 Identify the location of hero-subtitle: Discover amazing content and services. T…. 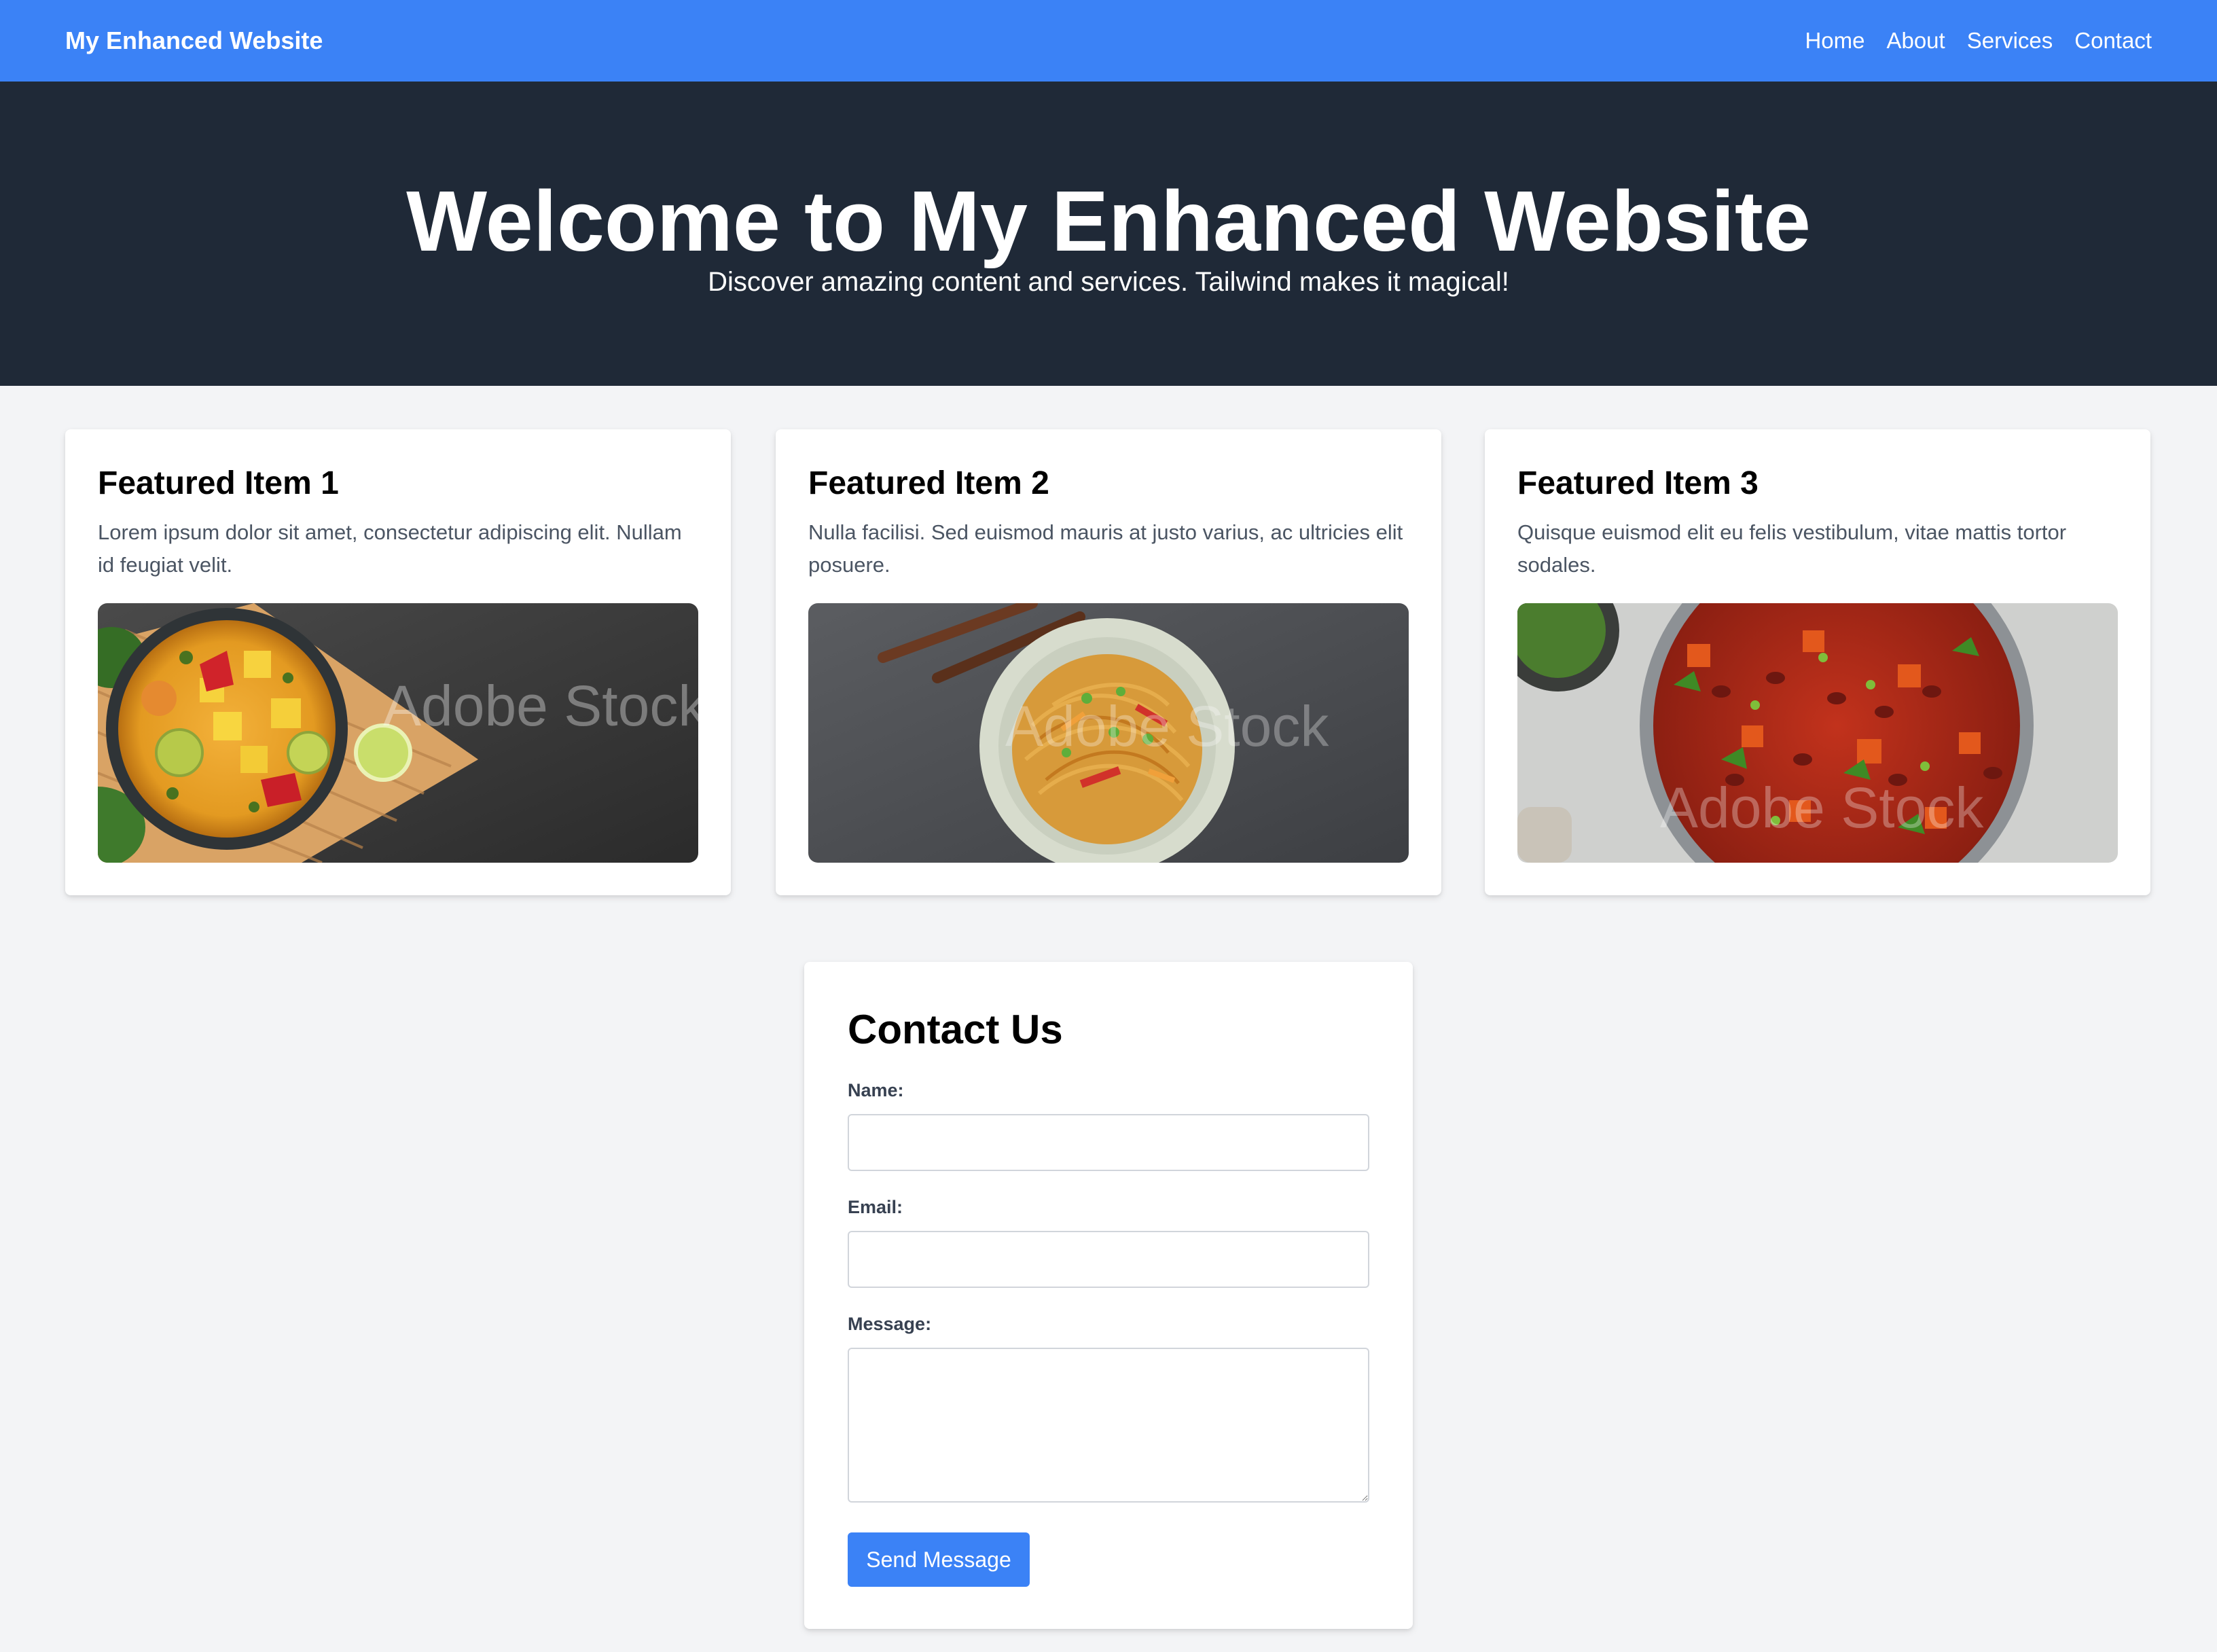
(1108, 282).